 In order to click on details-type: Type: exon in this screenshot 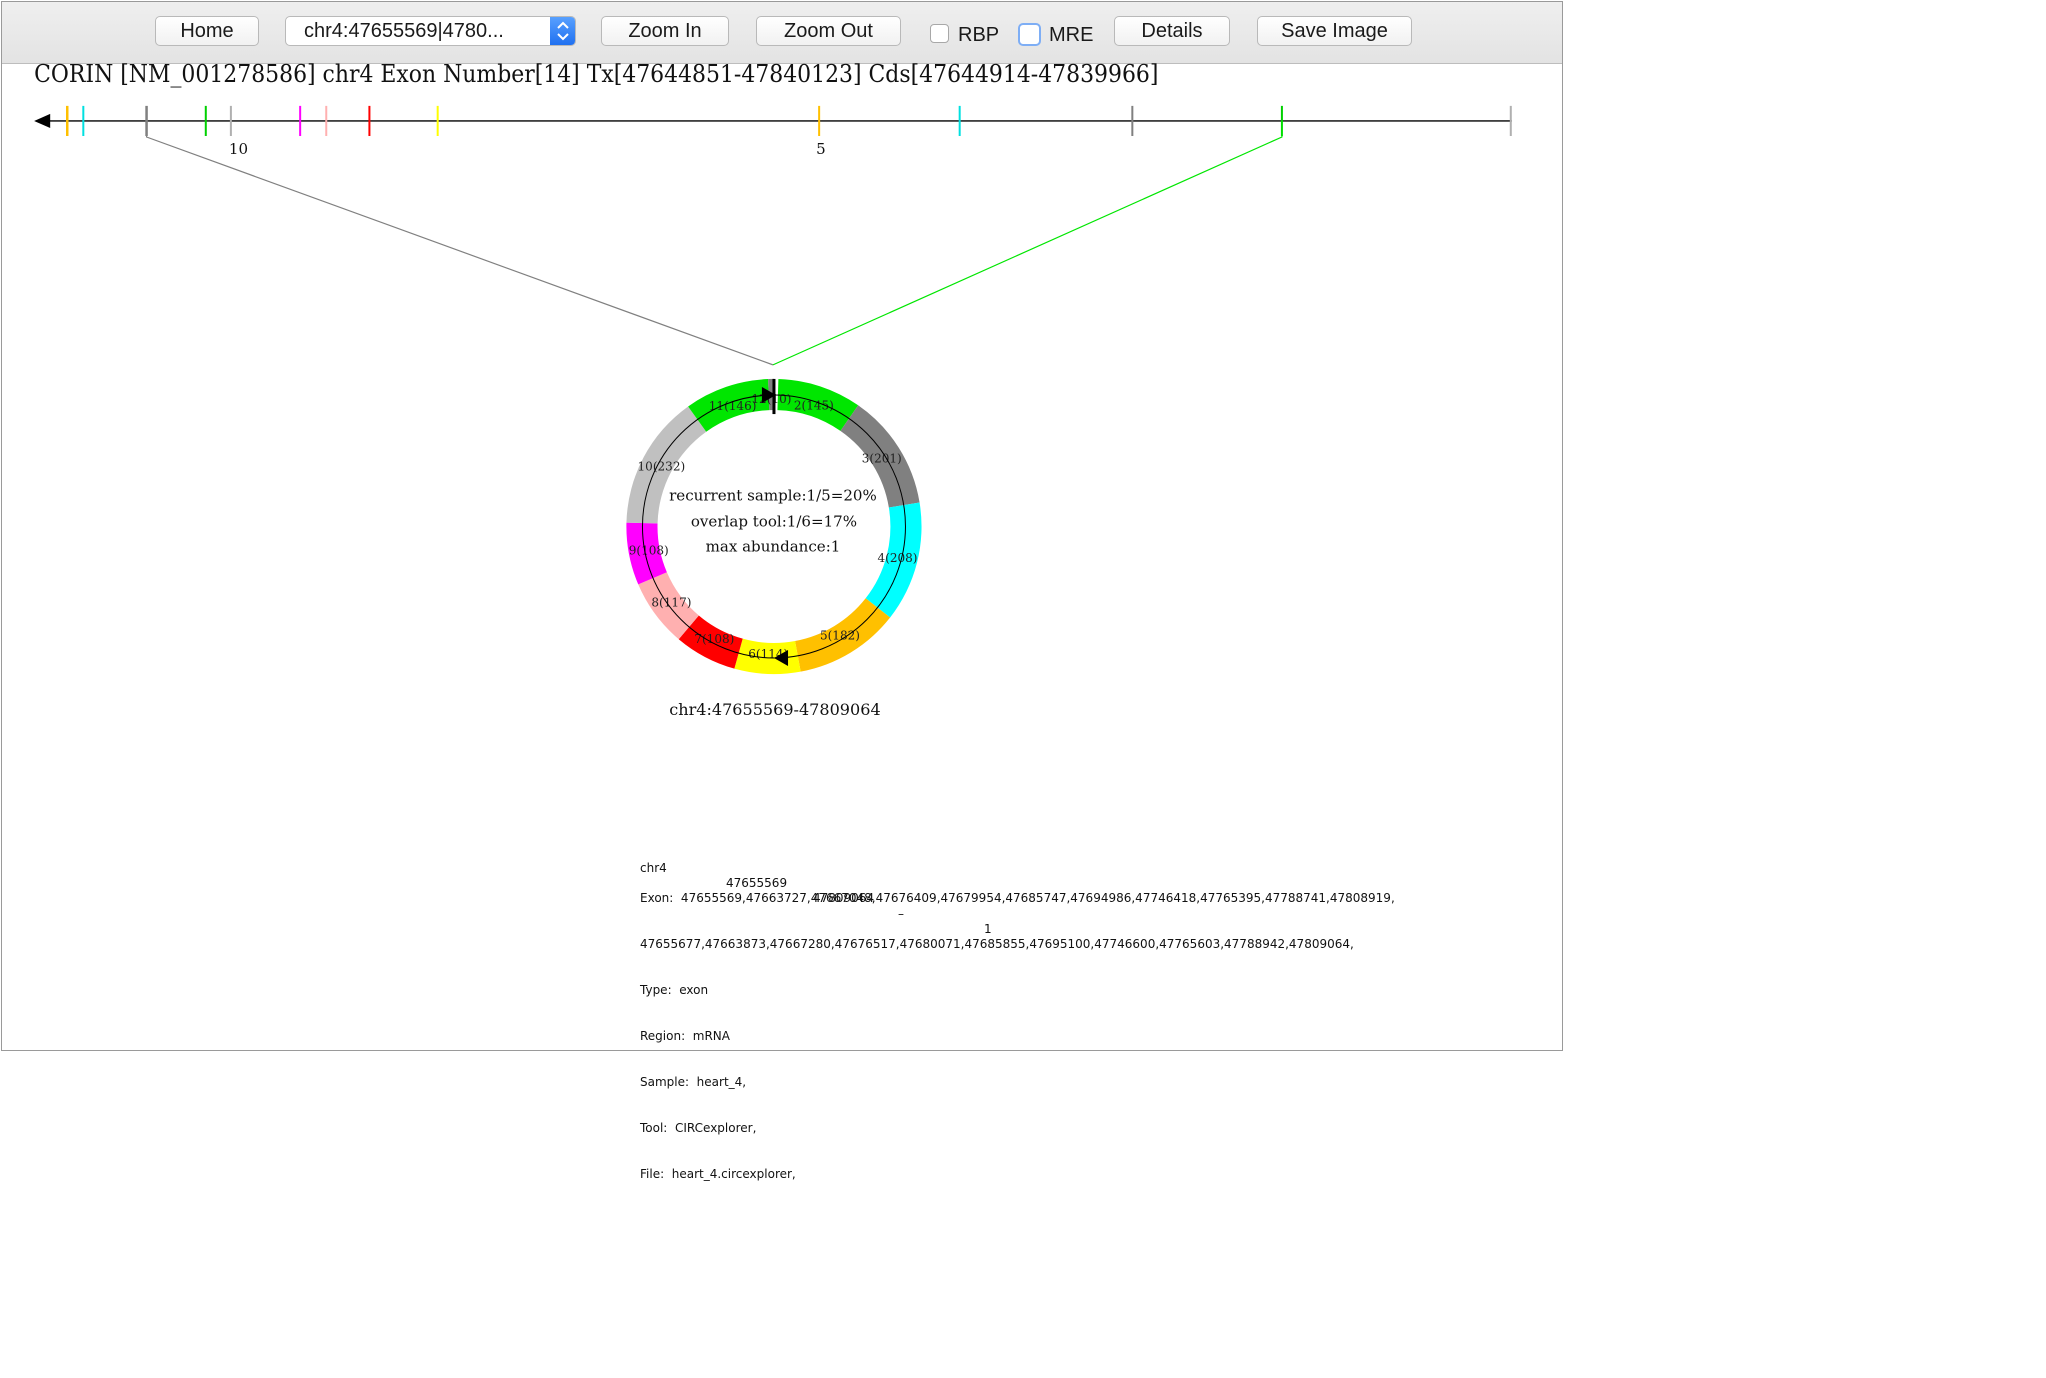, I will do `click(674, 990)`.